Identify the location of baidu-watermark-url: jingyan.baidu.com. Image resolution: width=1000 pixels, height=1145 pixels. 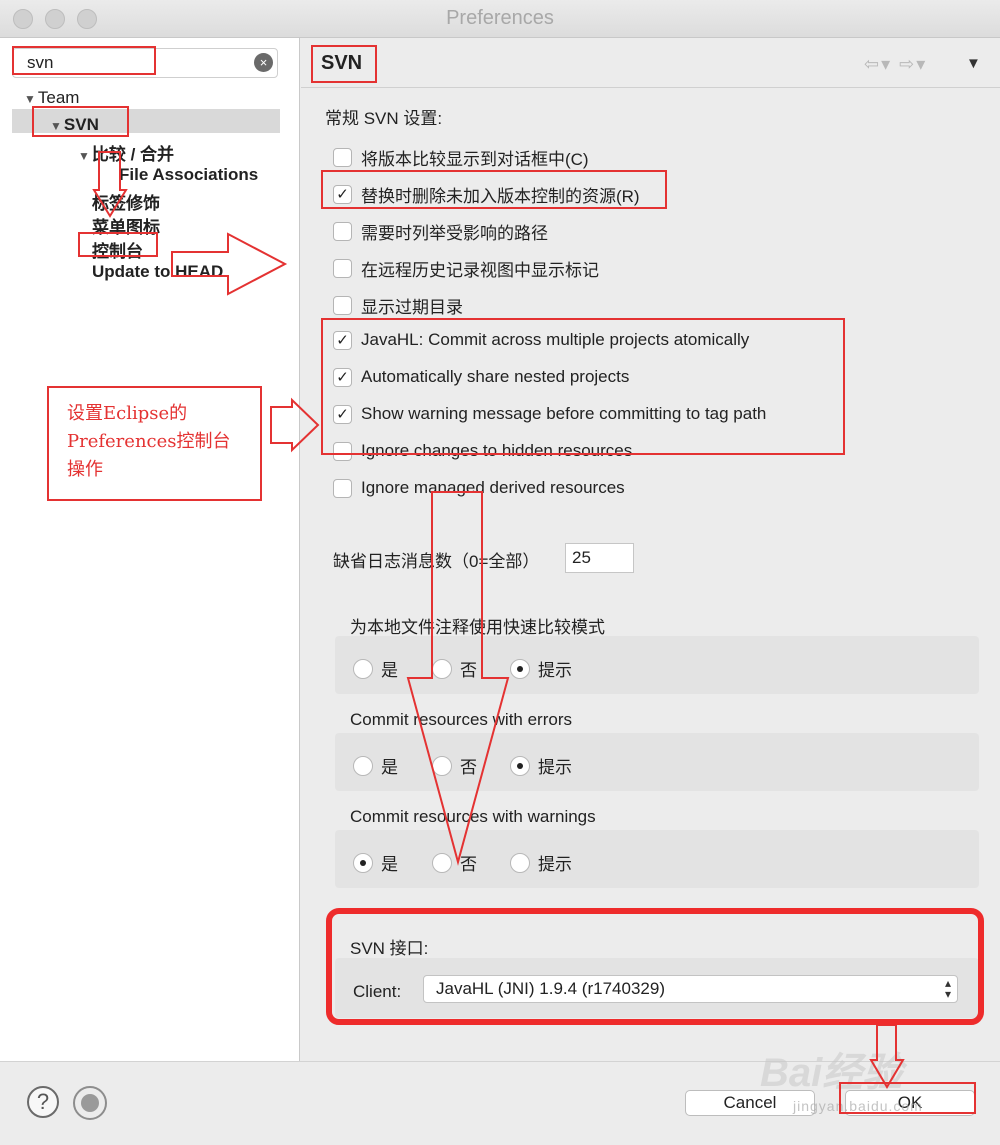
(858, 1106).